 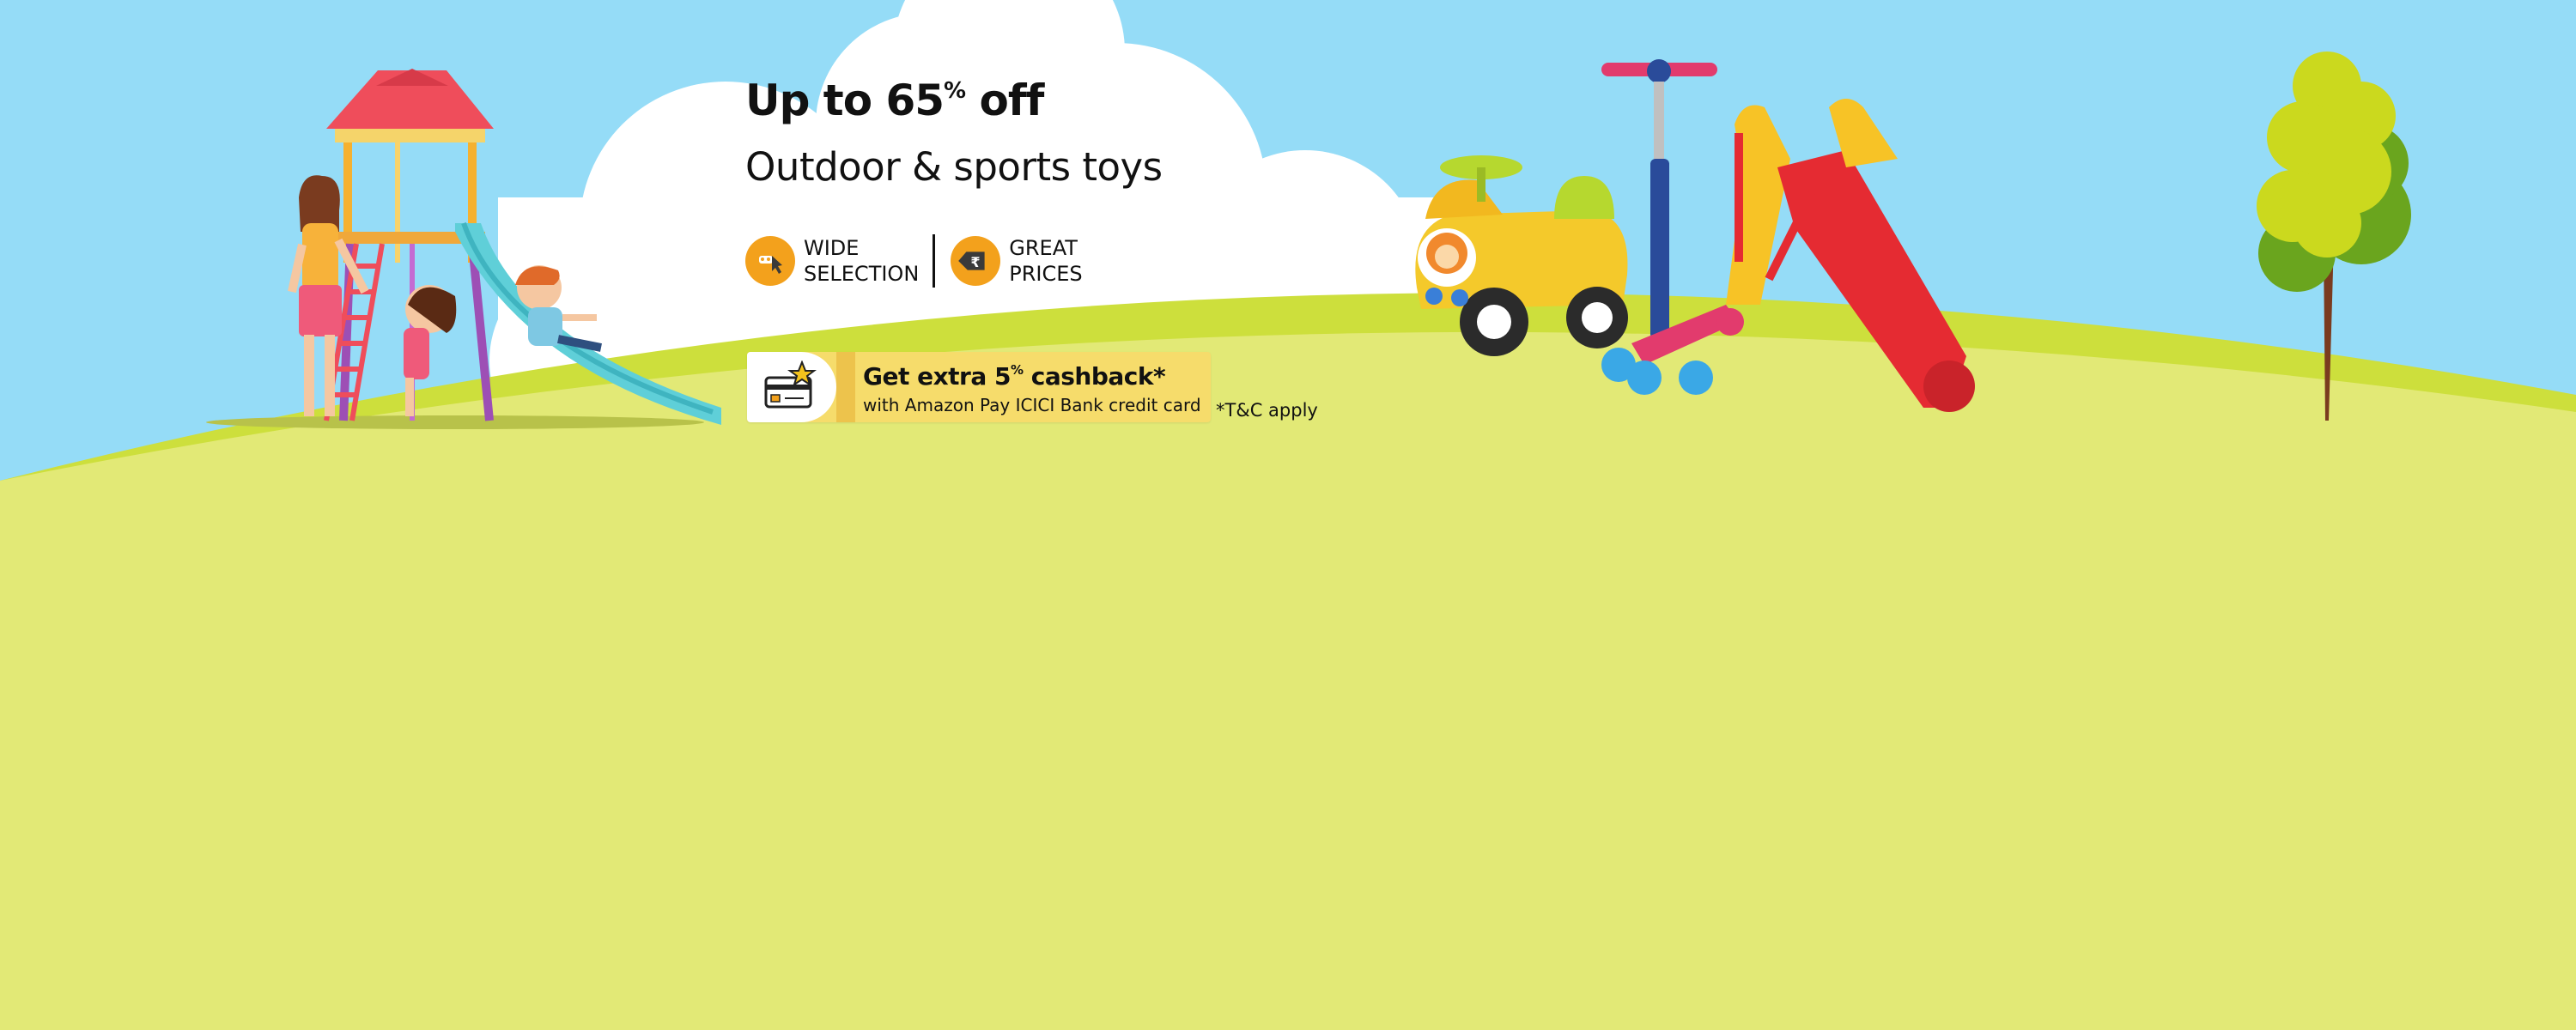 What do you see at coordinates (832, 248) in the screenshot?
I see `feature-line-1: WIDE` at bounding box center [832, 248].